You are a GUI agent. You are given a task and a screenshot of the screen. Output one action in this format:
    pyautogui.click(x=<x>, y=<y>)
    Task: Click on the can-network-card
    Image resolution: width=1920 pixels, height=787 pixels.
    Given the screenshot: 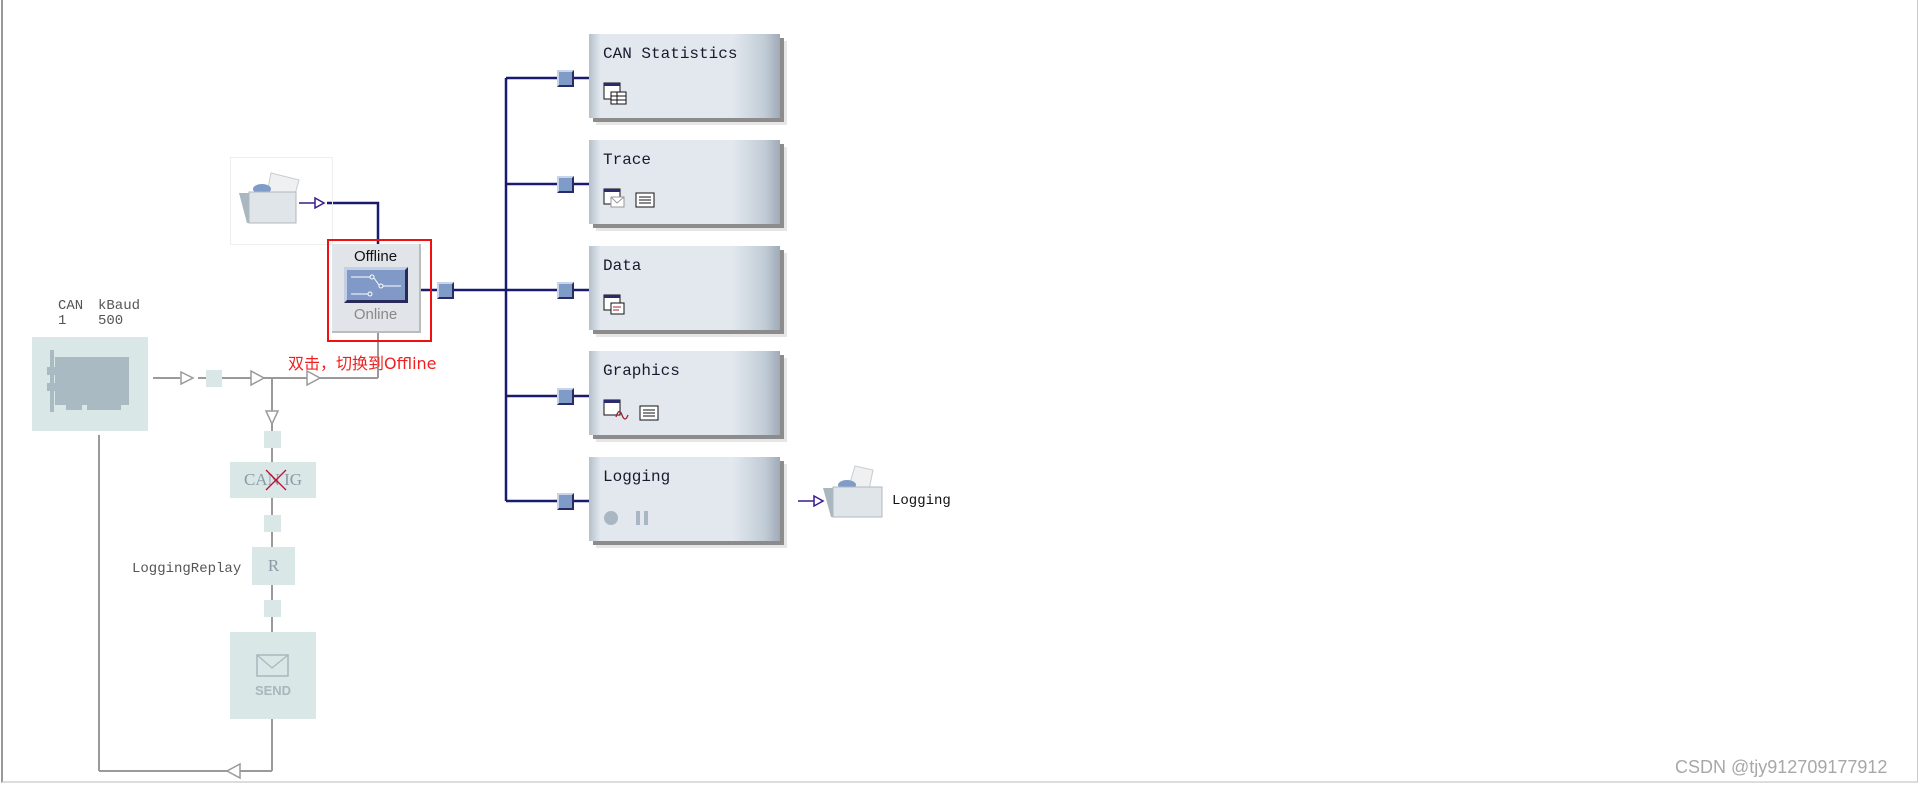 What is the action you would take?
    pyautogui.click(x=90, y=384)
    